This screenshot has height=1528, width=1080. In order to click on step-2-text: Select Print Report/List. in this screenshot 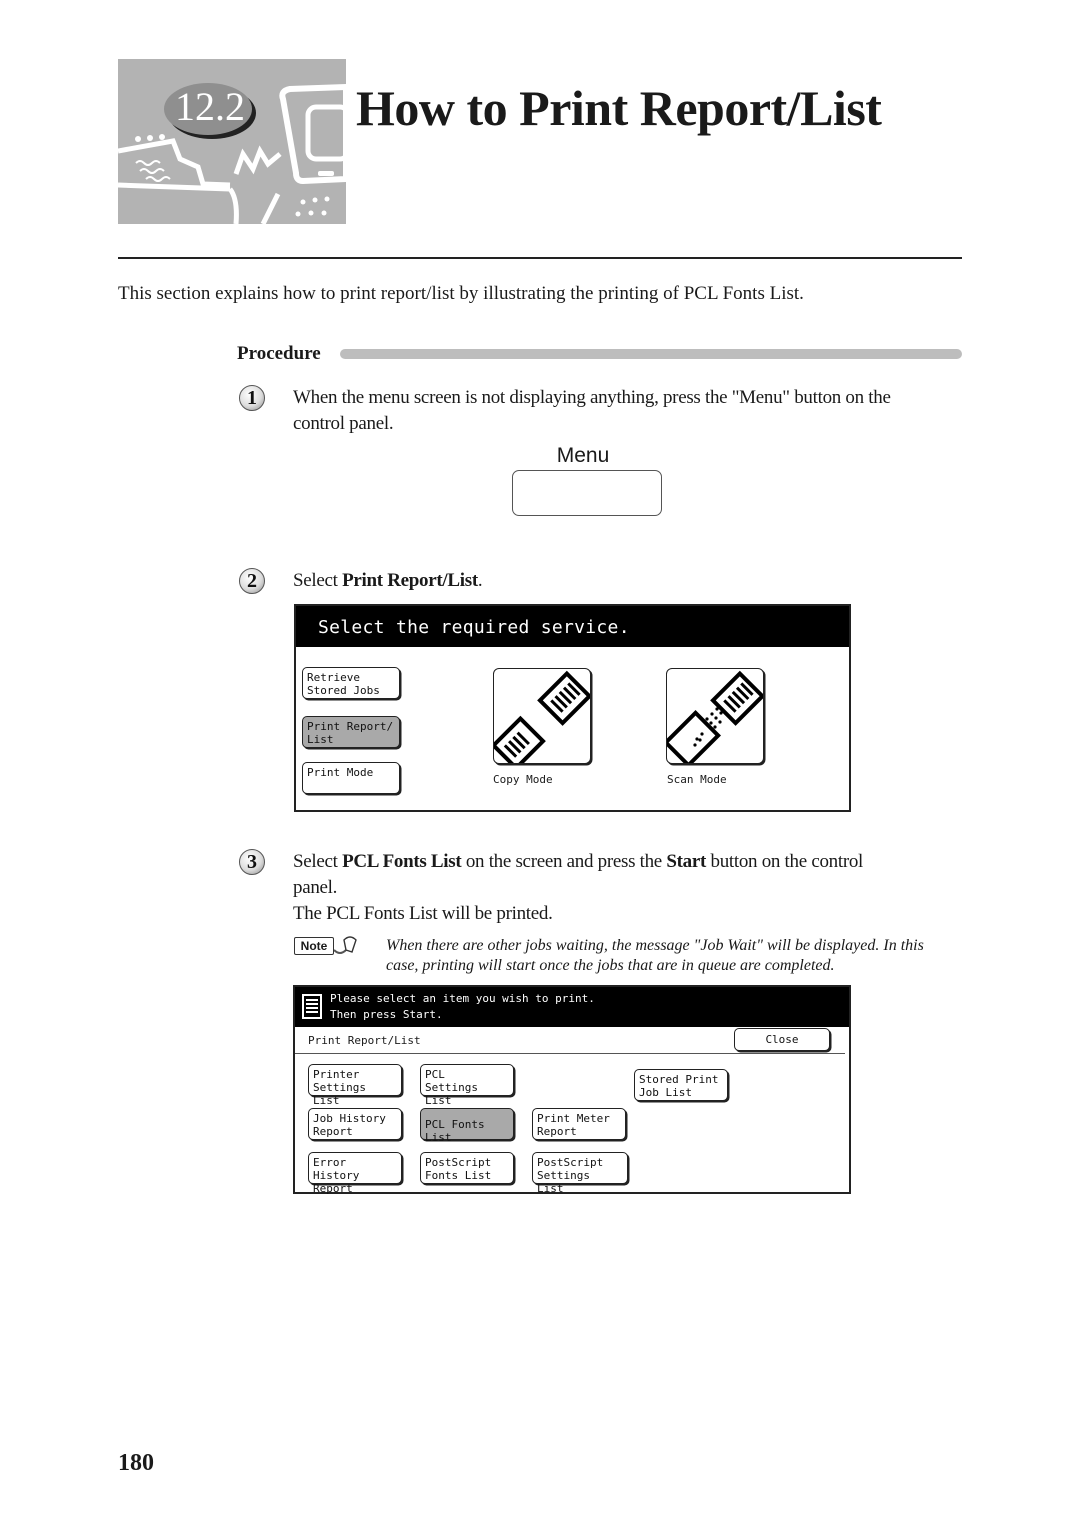, I will do `click(388, 581)`.